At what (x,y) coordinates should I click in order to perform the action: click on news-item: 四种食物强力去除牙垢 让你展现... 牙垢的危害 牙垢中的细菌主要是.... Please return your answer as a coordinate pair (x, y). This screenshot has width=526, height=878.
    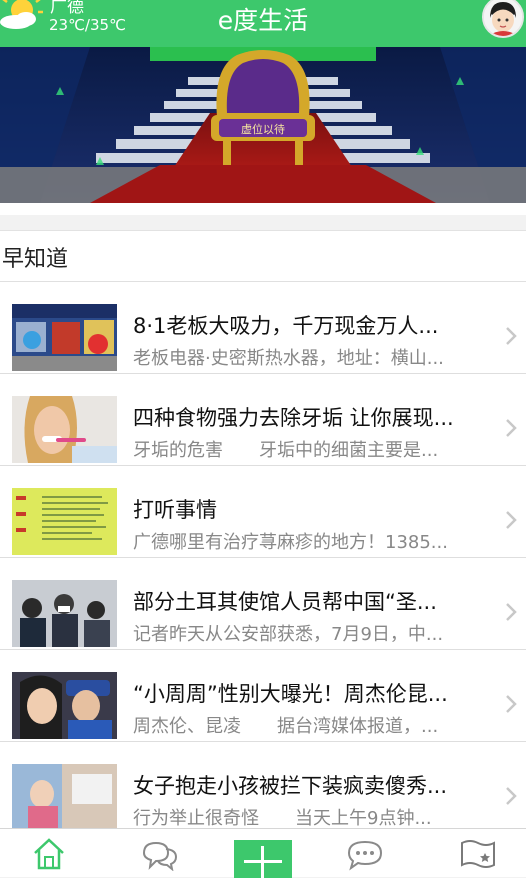
    Looking at the image, I should click on (263, 420).